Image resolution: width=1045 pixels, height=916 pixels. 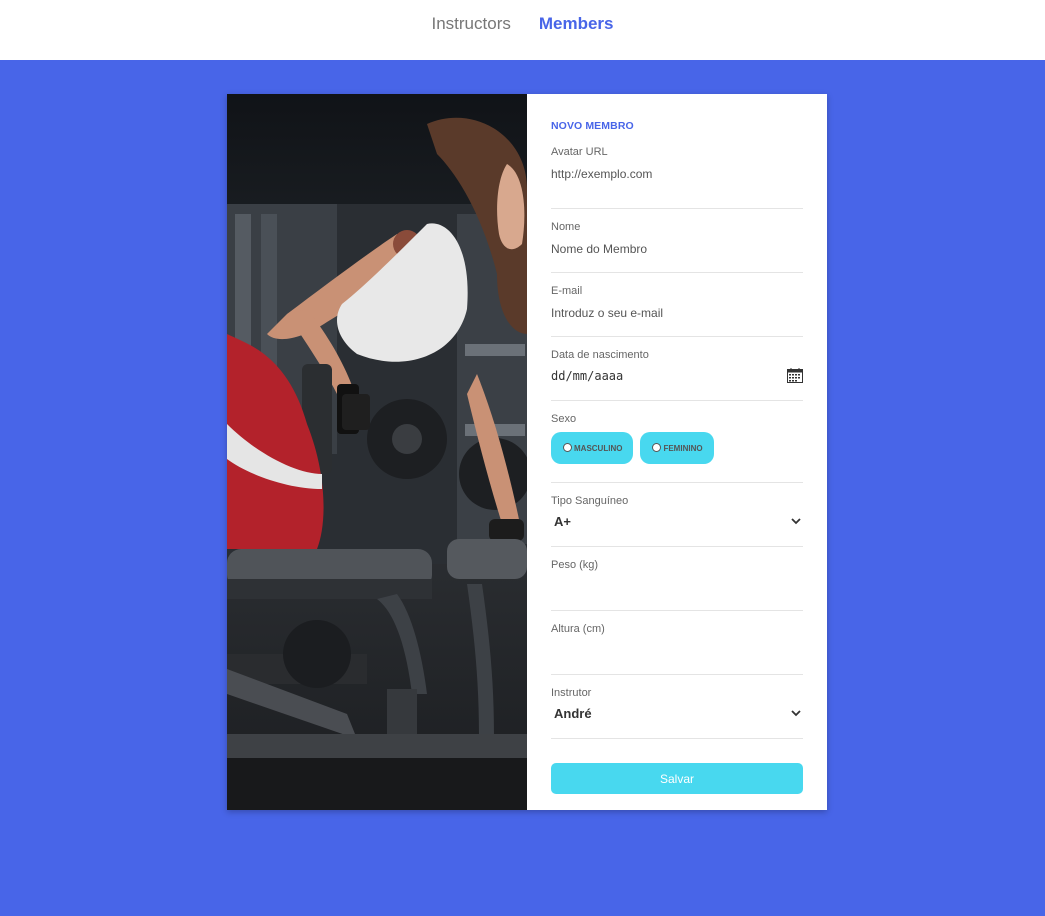 I want to click on nav-link-instructors: Instructors, so click(x=471, y=24).